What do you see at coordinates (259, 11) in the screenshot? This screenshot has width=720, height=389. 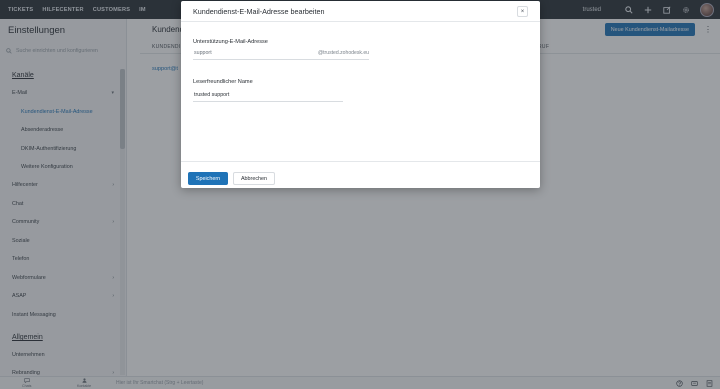 I see `dialog-title: Kundendienst-E-Mail-Adresse bearbeiten` at bounding box center [259, 11].